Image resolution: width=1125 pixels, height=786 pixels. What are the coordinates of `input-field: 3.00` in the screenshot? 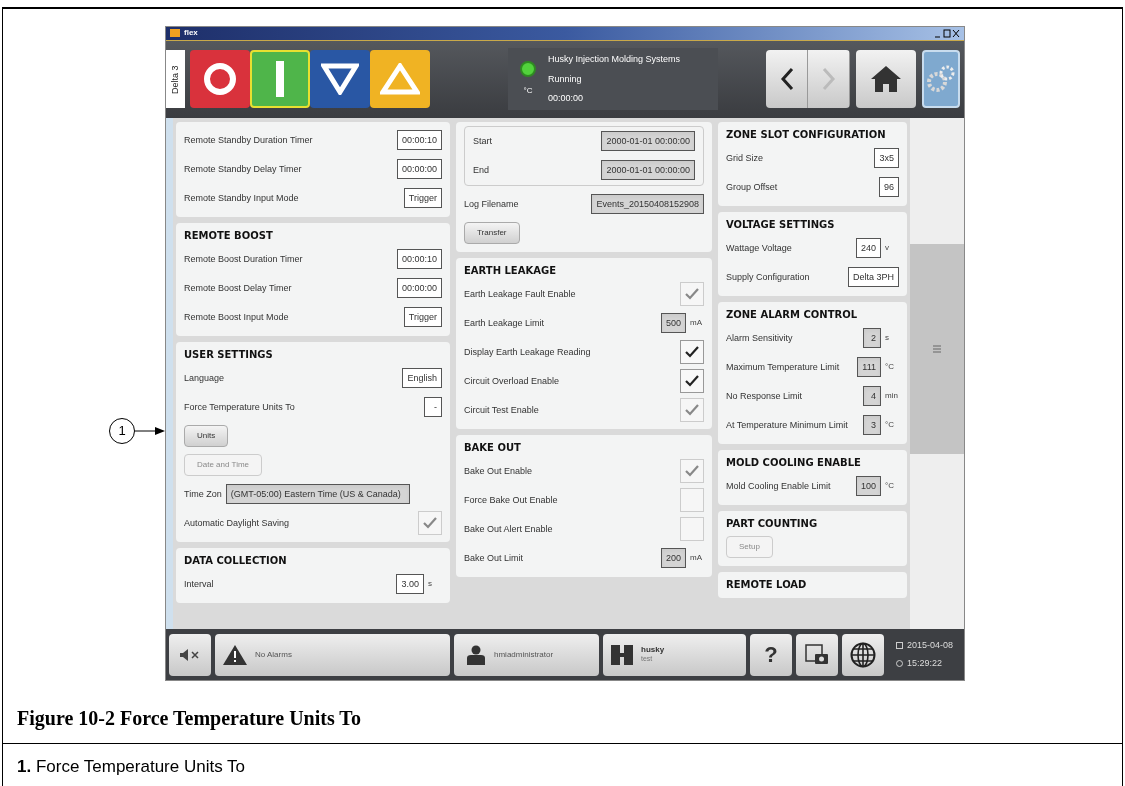 It's located at (410, 584).